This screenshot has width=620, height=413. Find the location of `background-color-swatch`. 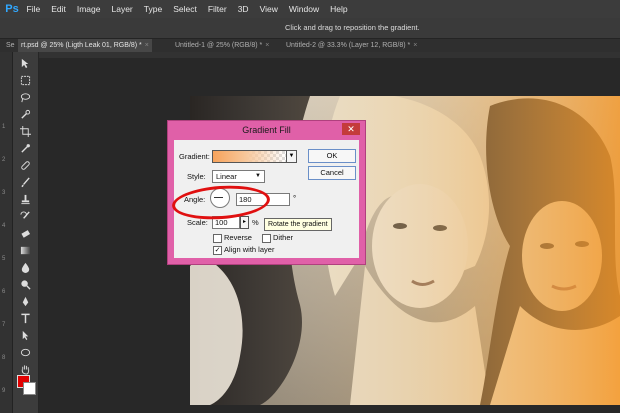

background-color-swatch is located at coordinates (29, 388).